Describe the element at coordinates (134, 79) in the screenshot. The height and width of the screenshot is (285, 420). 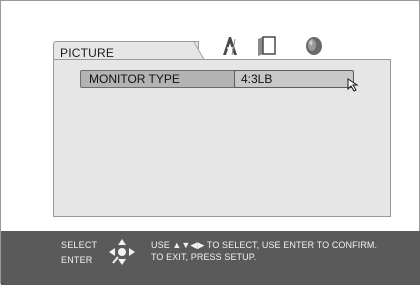
I see `setting-label: MONITOR TYPE` at that location.